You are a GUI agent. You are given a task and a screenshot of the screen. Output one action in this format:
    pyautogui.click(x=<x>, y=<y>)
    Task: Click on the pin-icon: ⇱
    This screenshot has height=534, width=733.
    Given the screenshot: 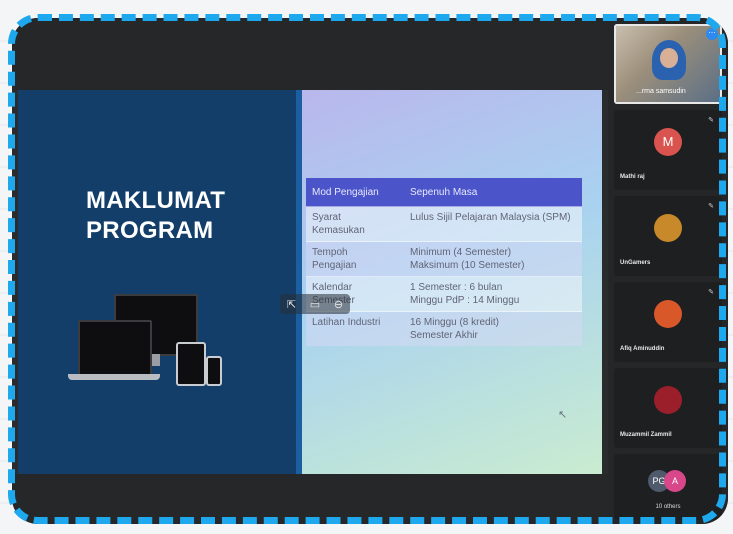 What is the action you would take?
    pyautogui.click(x=291, y=304)
    